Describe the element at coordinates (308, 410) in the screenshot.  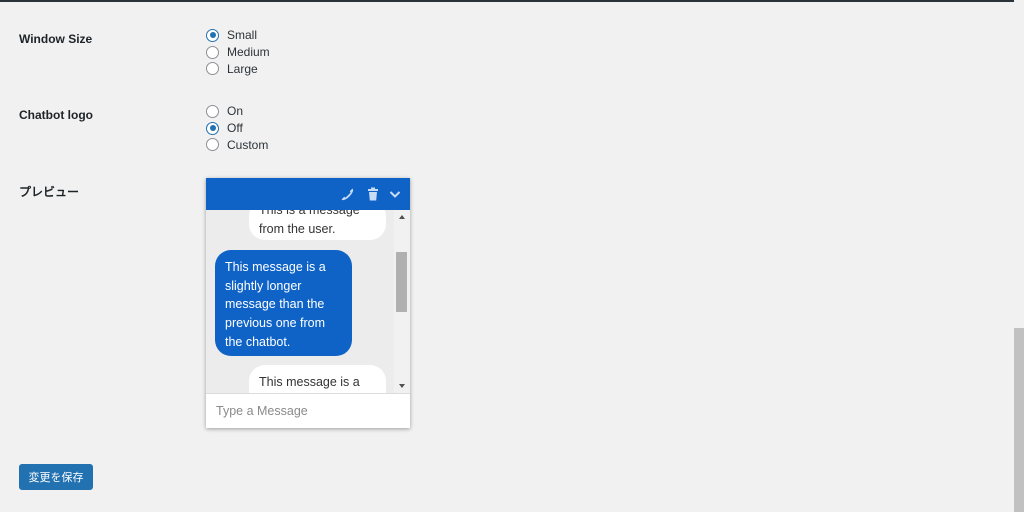
I see `message-input` at that location.